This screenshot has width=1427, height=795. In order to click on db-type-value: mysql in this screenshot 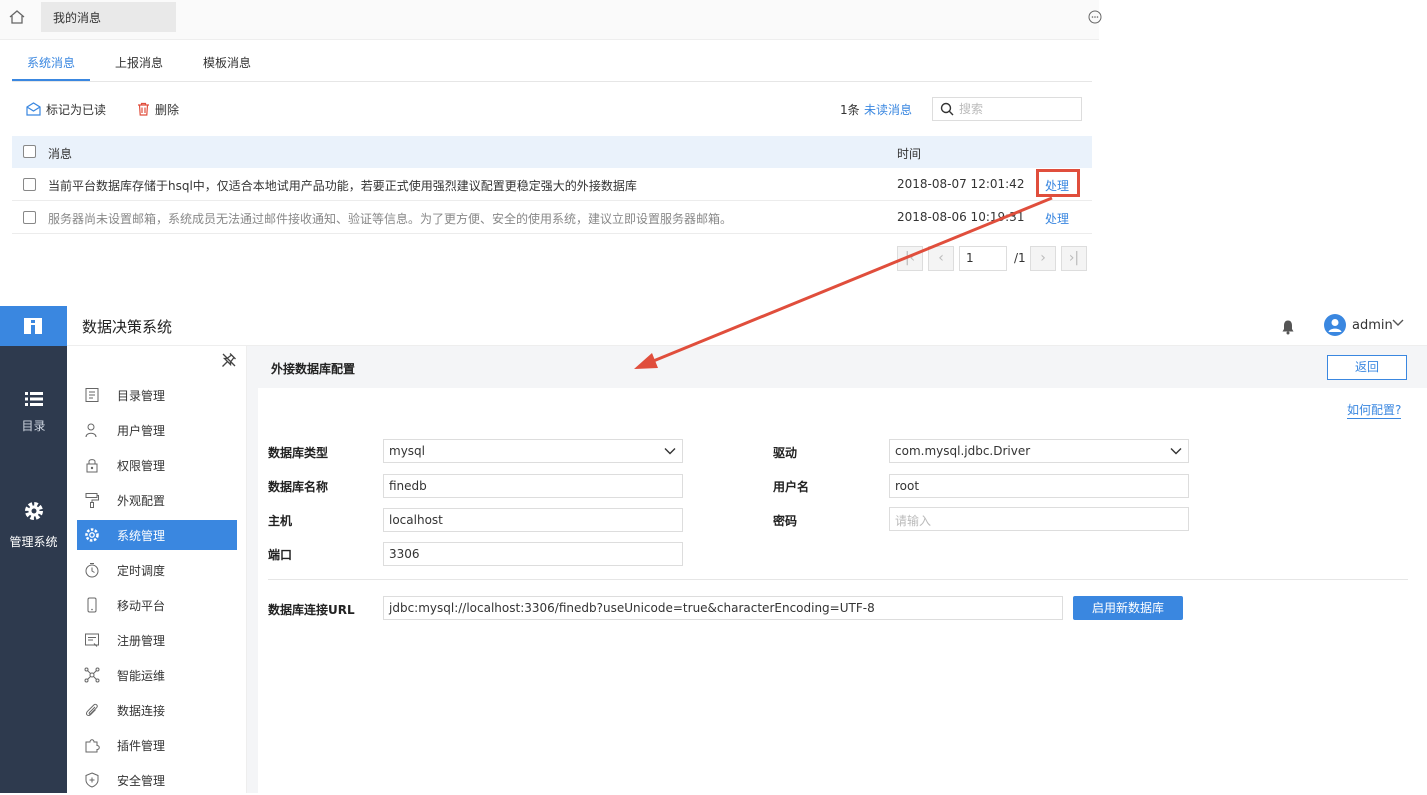, I will do `click(407, 451)`.